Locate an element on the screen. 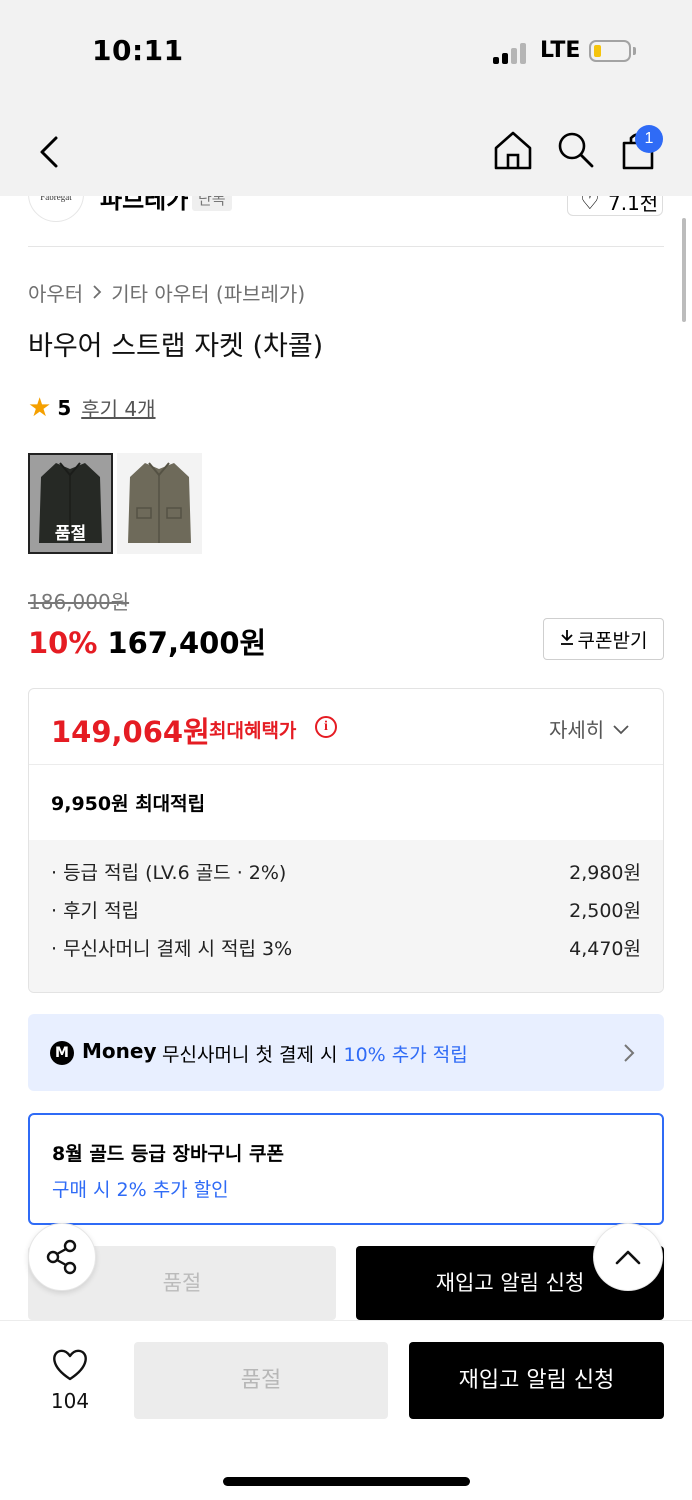  points-total: 9,950원 최대적립 is located at coordinates (128, 804).